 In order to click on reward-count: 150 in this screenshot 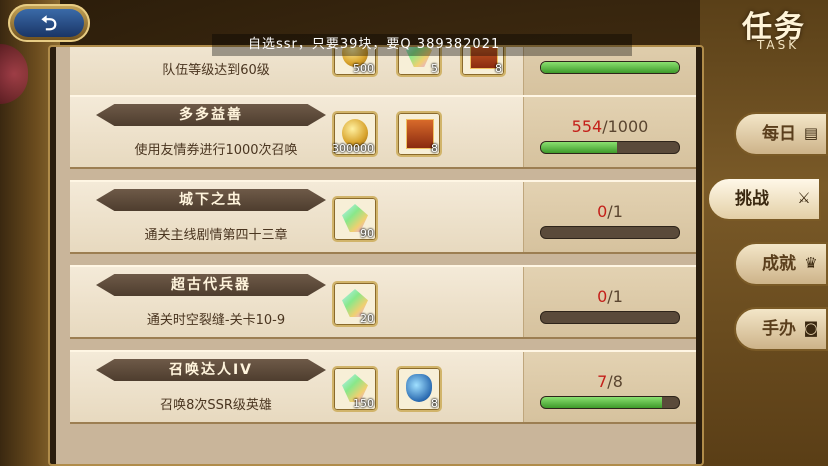, I will do `click(363, 403)`.